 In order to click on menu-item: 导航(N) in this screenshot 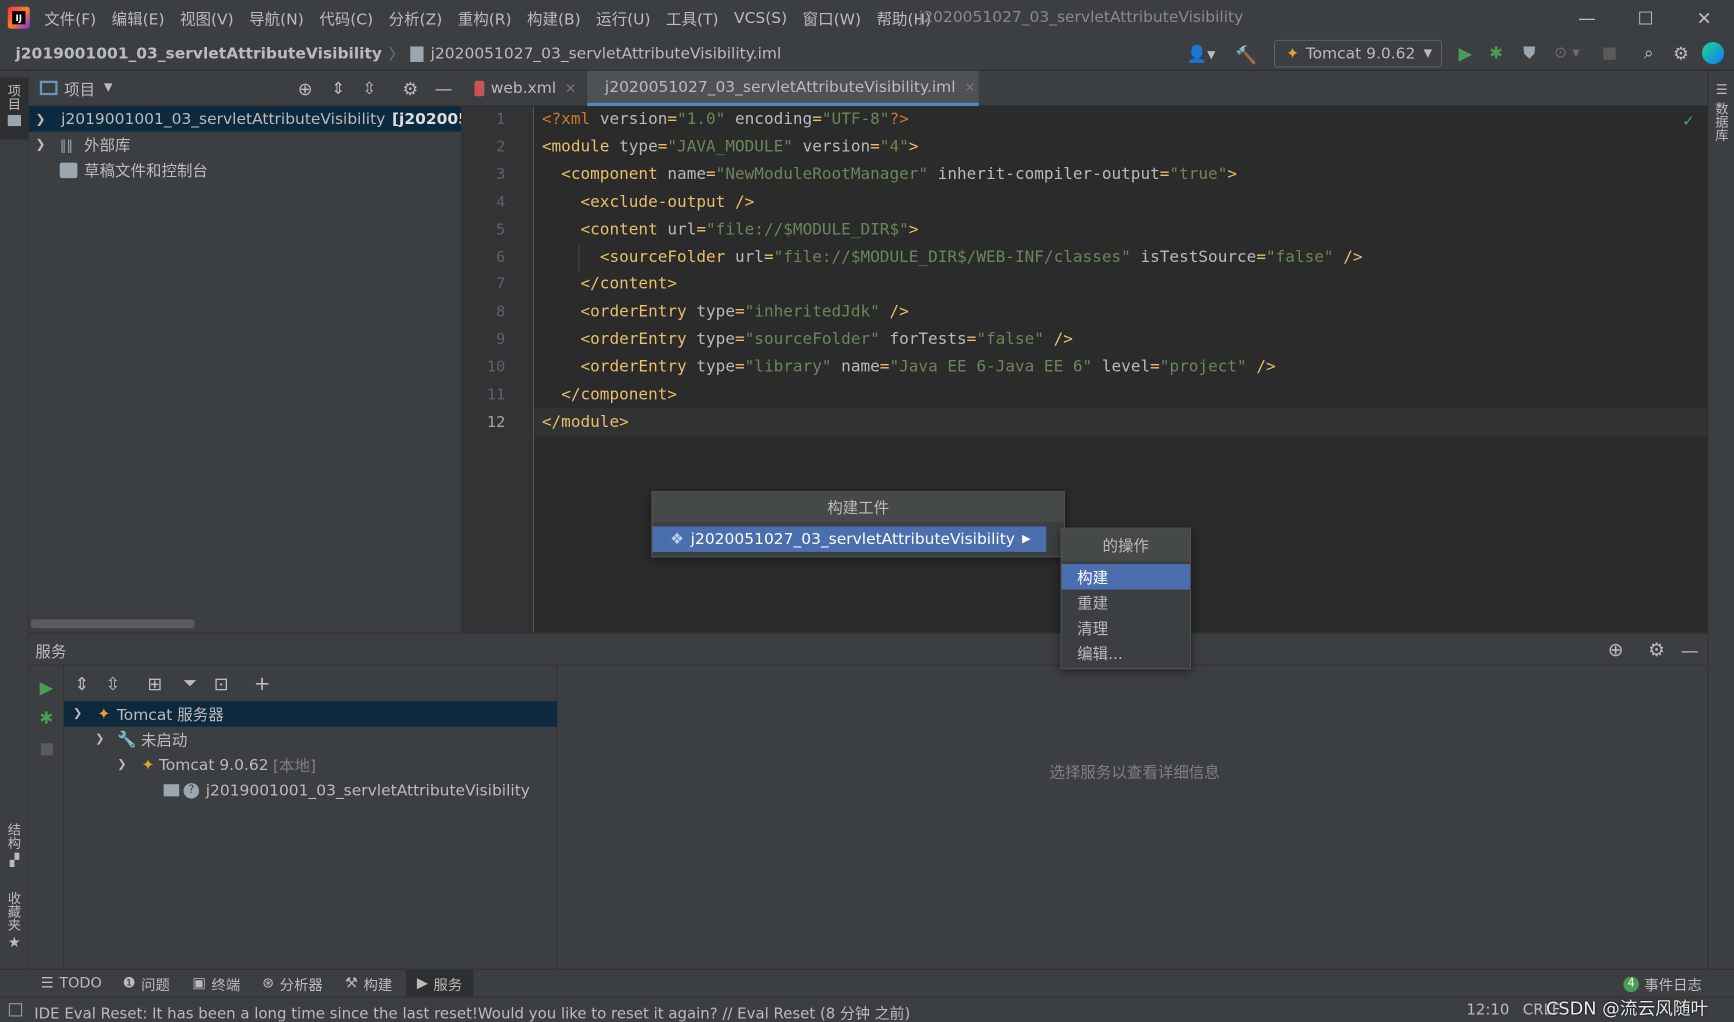, I will do `click(276, 18)`.